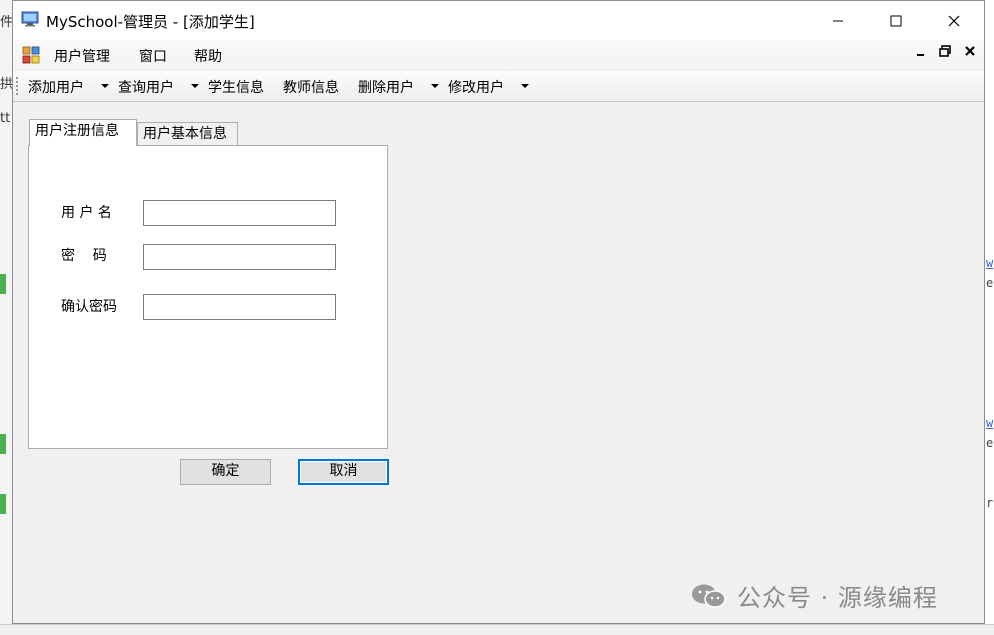 The image size is (994, 635). Describe the element at coordinates (208, 56) in the screenshot. I see `menu-help: 帮助` at that location.